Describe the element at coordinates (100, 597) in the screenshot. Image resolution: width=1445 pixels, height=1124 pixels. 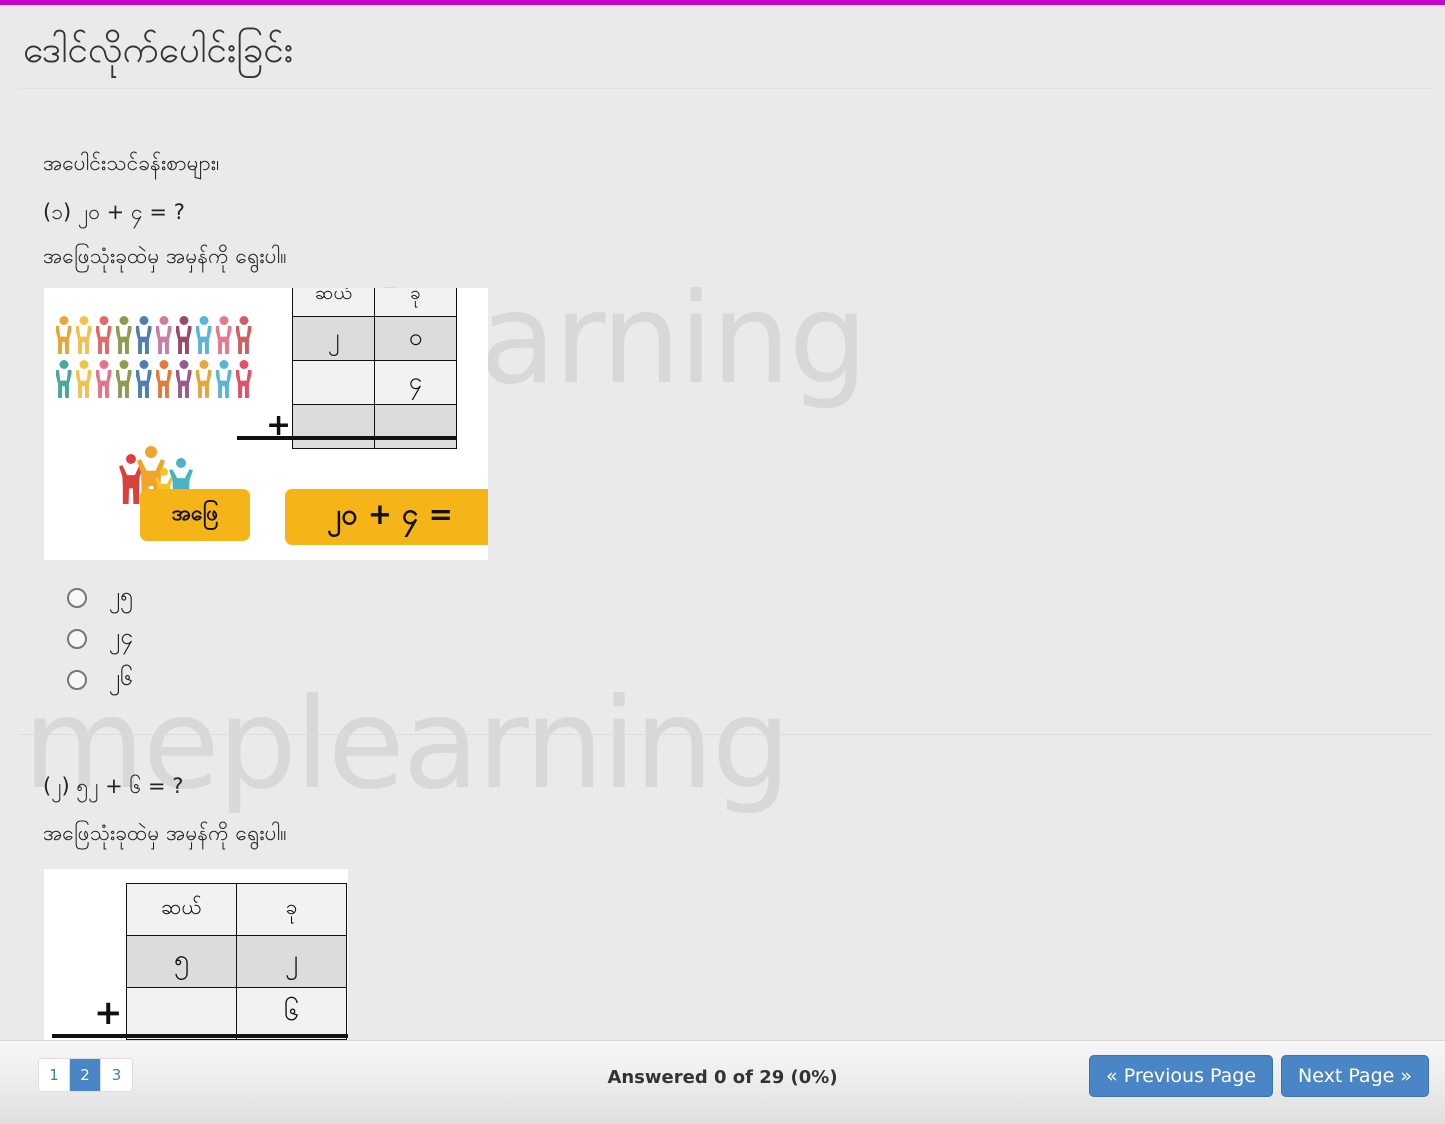
I see `option-row: ၂၅` at that location.